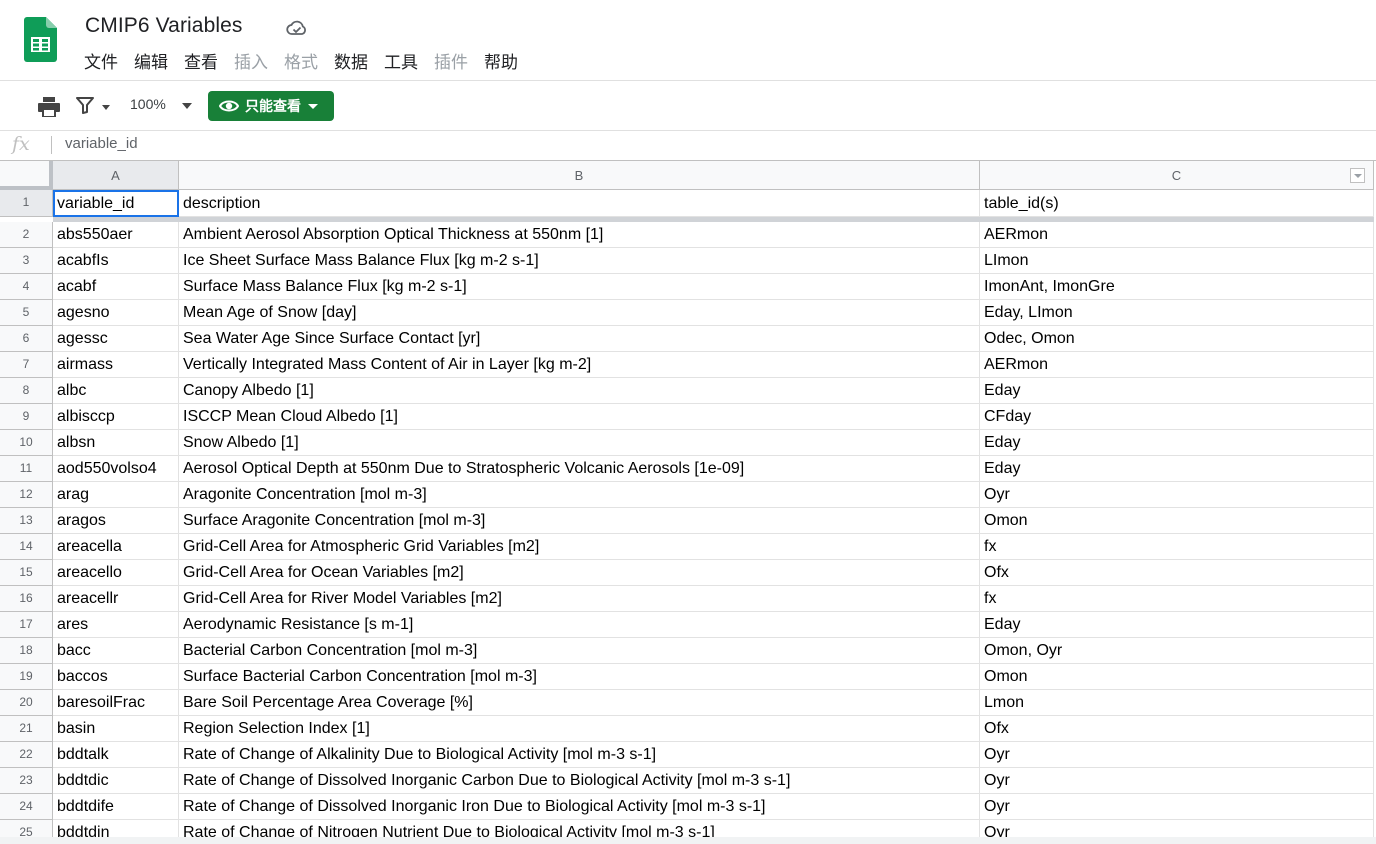  I want to click on cell-table-ids: LImon, so click(1177, 261).